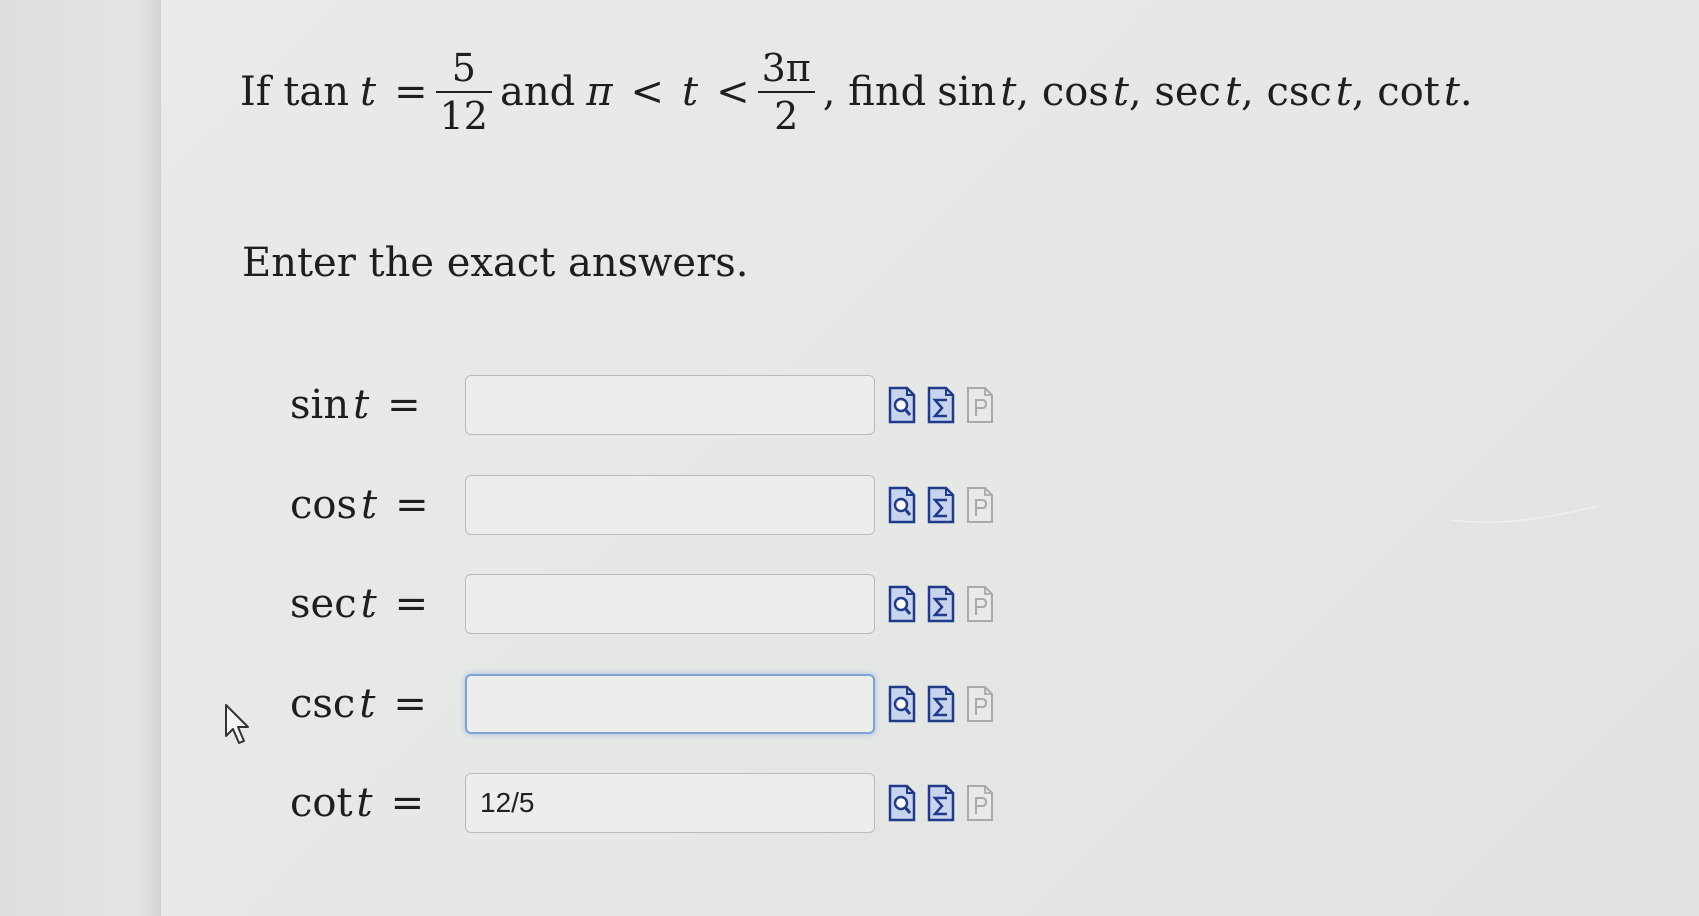 The height and width of the screenshot is (916, 1699). Describe the element at coordinates (786, 116) in the screenshot. I see `fraction-denominator: 2` at that location.